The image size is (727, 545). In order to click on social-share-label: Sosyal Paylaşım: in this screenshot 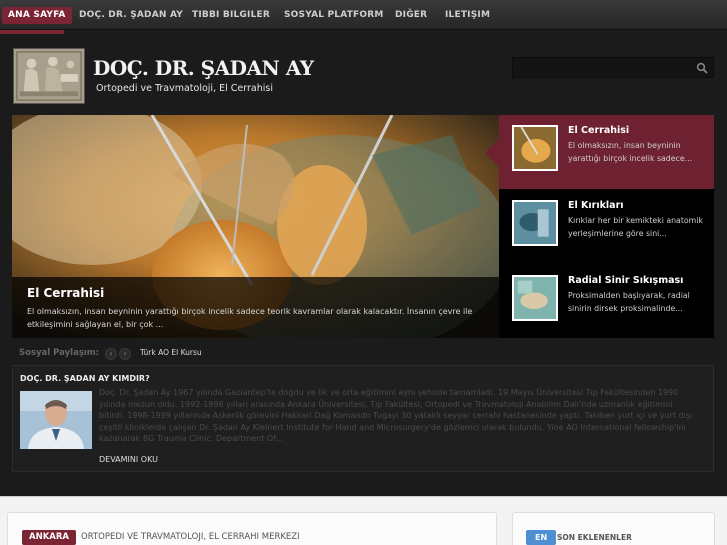, I will do `click(59, 353)`.